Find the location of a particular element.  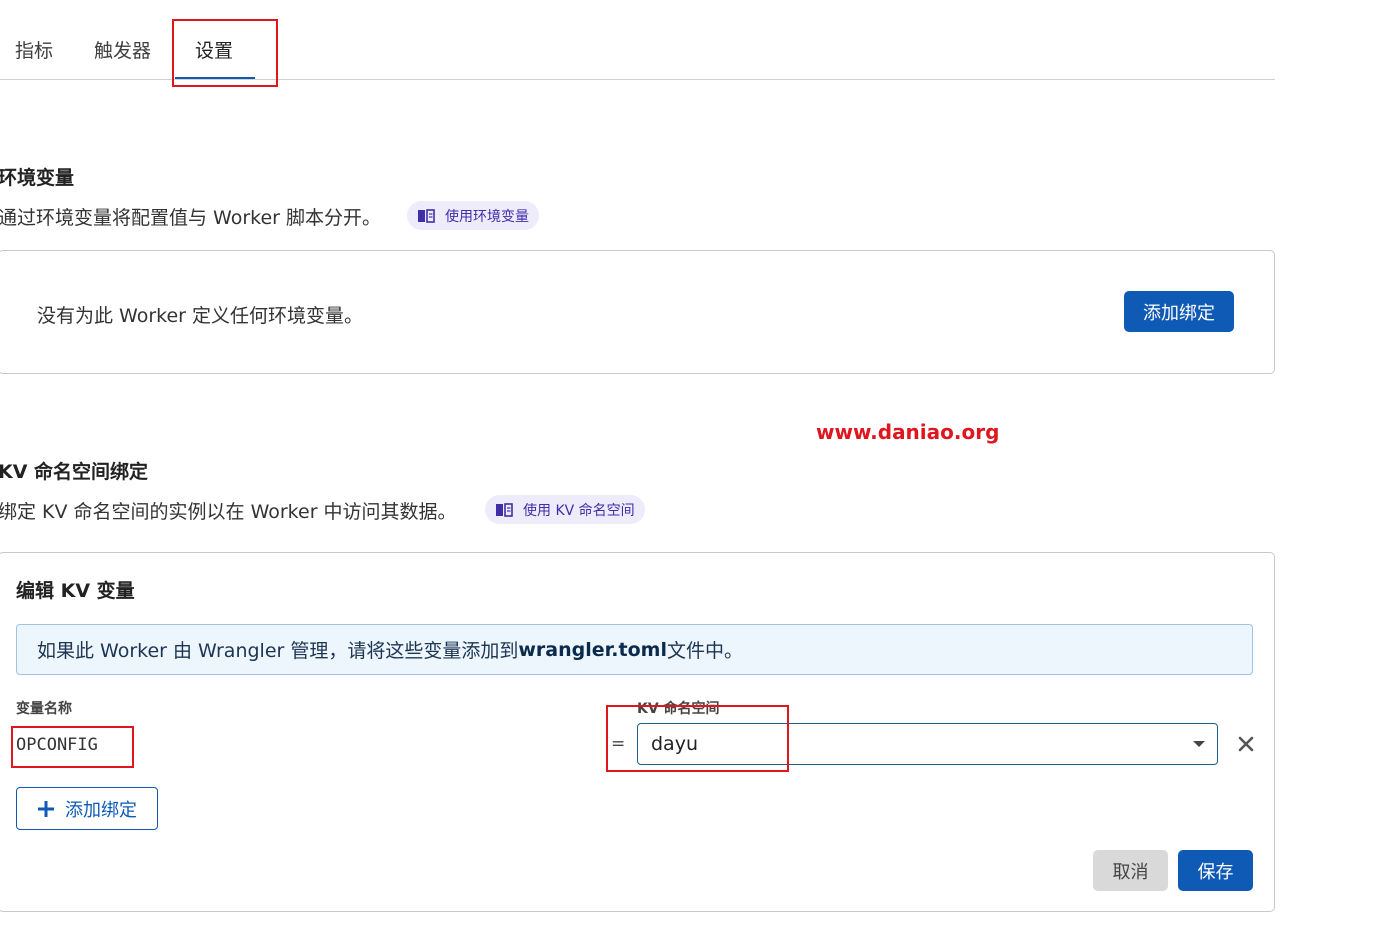

plus-icon is located at coordinates (46, 808).